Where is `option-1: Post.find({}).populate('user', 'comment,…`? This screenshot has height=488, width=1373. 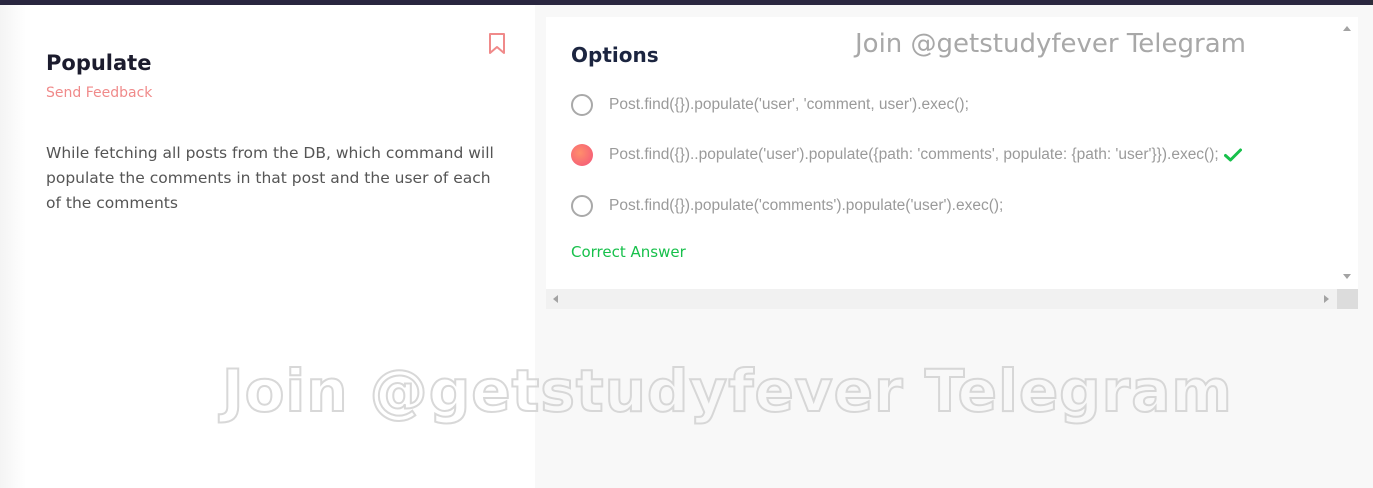
option-1: Post.find({}).populate('user', 'comment,… is located at coordinates (770, 105).